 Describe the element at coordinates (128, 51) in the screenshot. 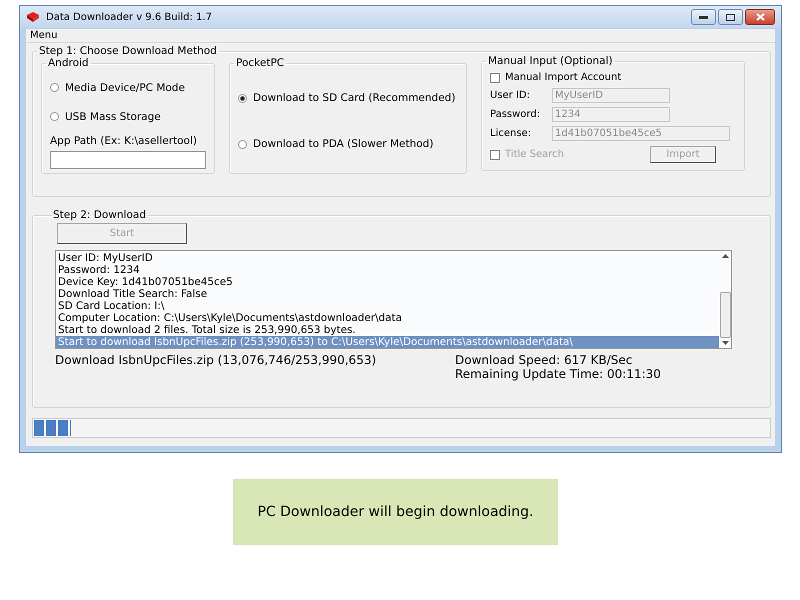

I see `group-title: Step 1: Choose Download Method` at that location.